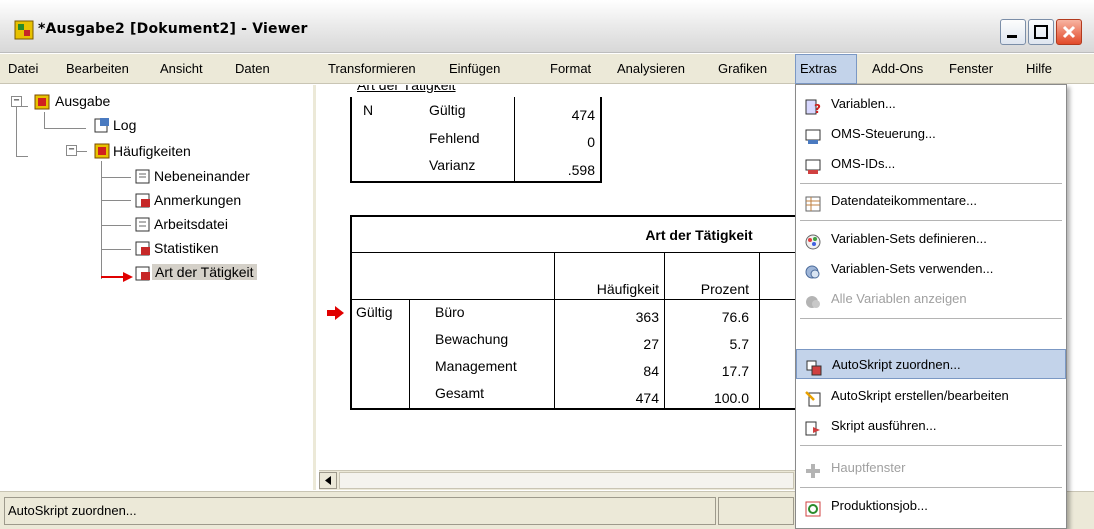 This screenshot has width=1094, height=529. What do you see at coordinates (454, 138) in the screenshot?
I see `stats-row-label: Fehlend` at bounding box center [454, 138].